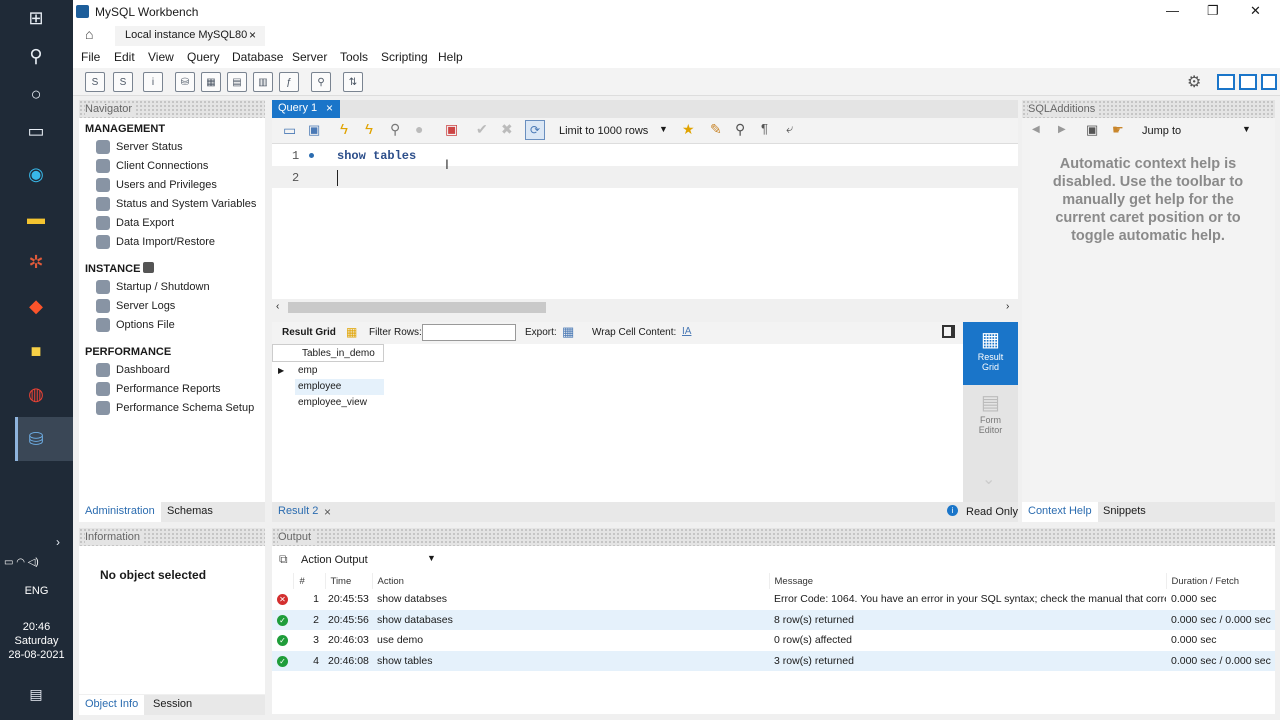  I want to click on menu-edit: Edit, so click(124, 57).